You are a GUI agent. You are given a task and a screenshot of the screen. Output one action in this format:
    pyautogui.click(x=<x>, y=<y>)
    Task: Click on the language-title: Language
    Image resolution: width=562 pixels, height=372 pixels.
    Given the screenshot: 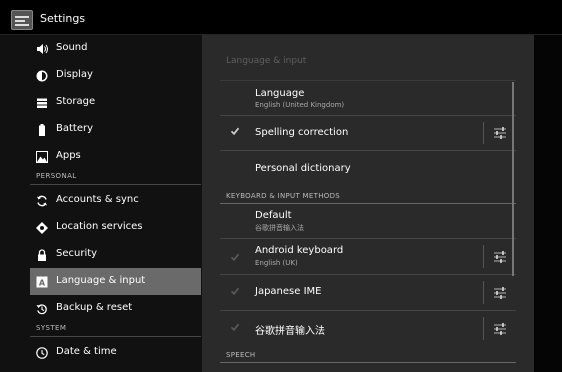 What is the action you would take?
    pyautogui.click(x=280, y=93)
    